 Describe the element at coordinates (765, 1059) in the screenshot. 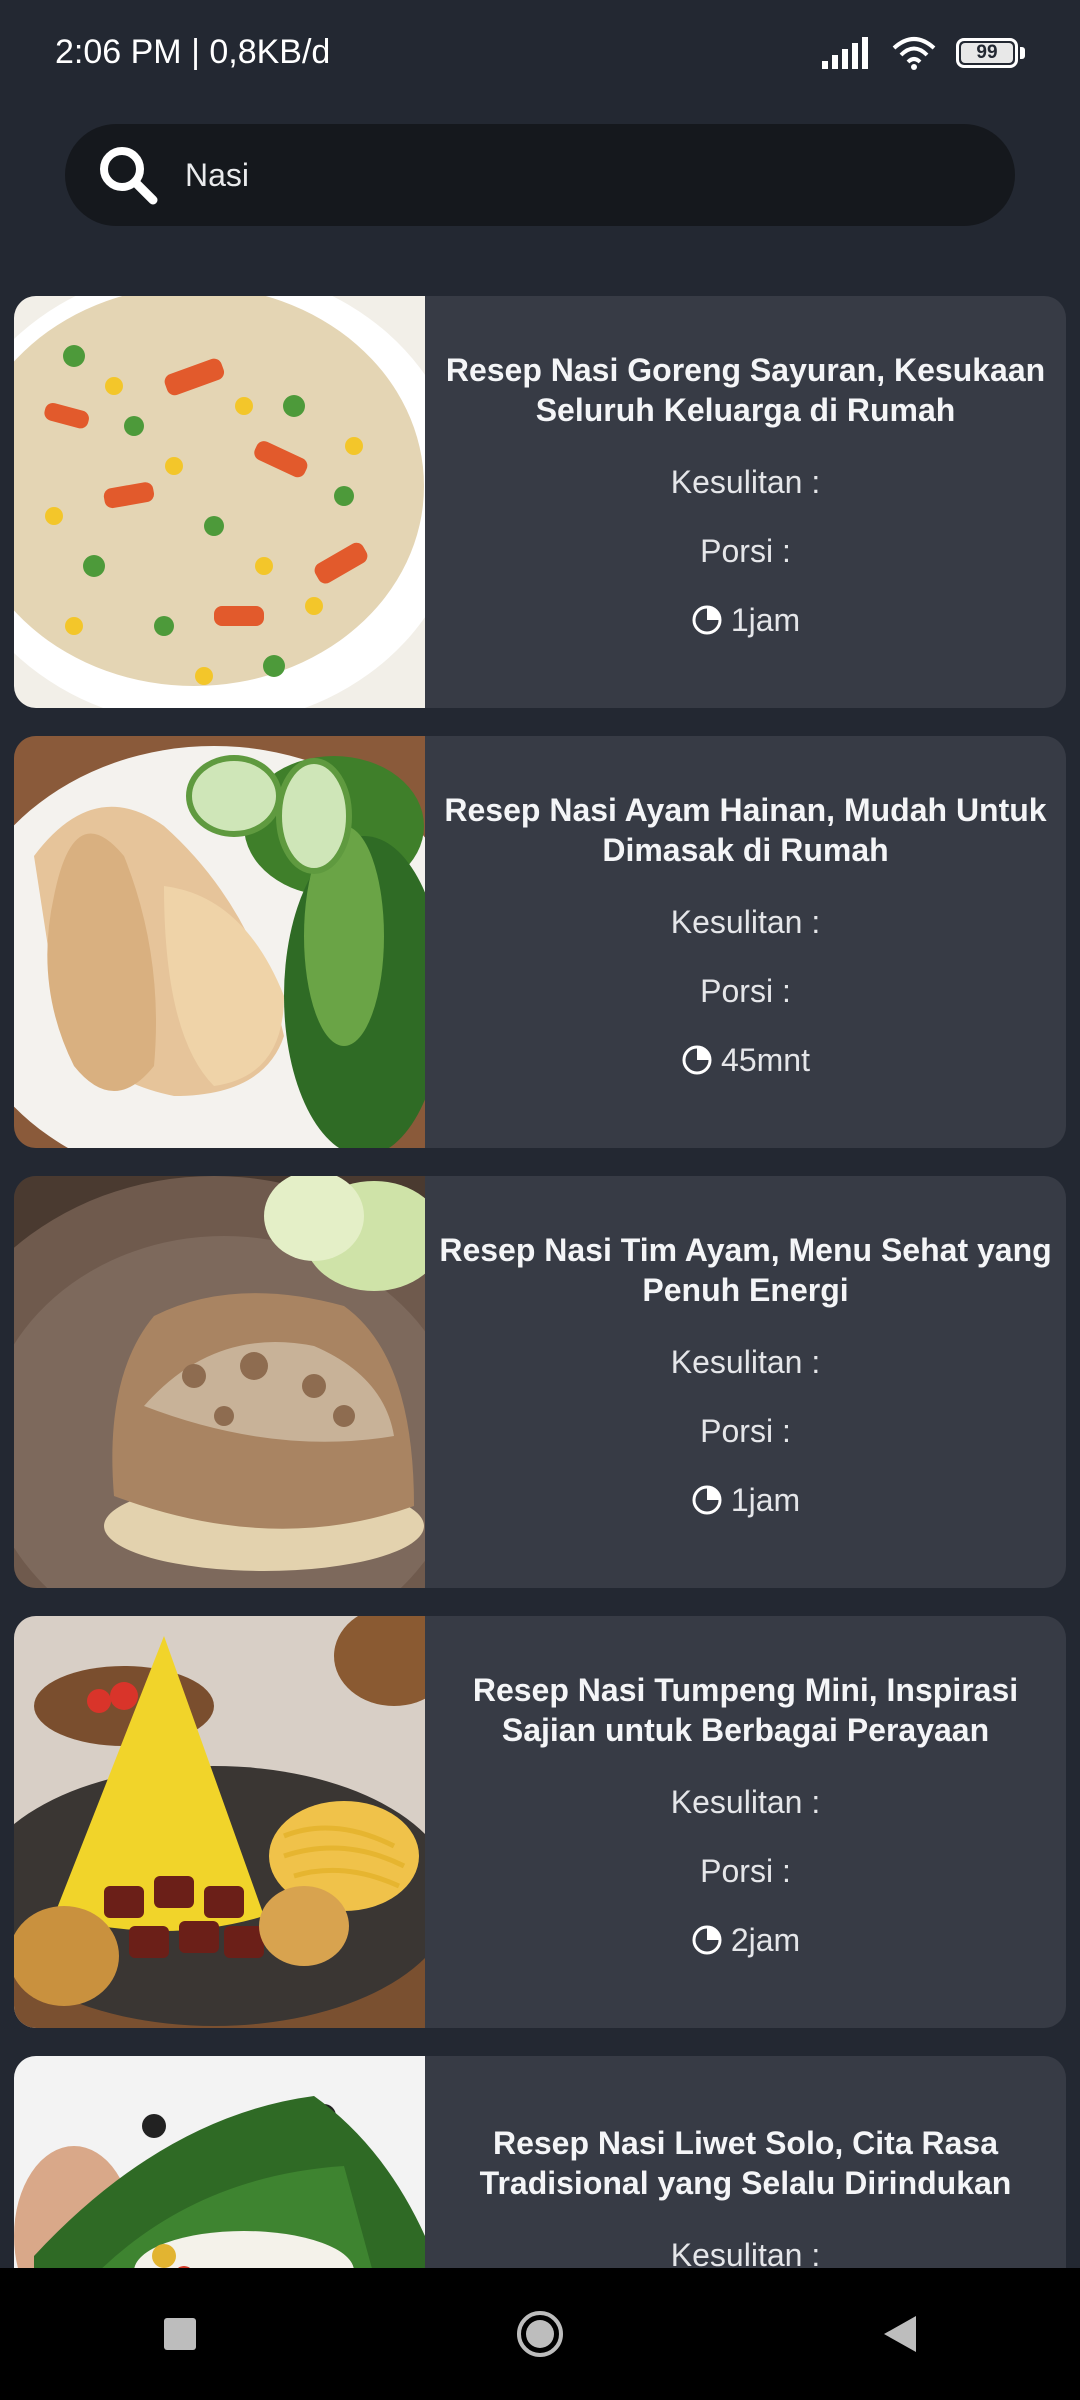

I see `recipe-time: 45mnt` at that location.